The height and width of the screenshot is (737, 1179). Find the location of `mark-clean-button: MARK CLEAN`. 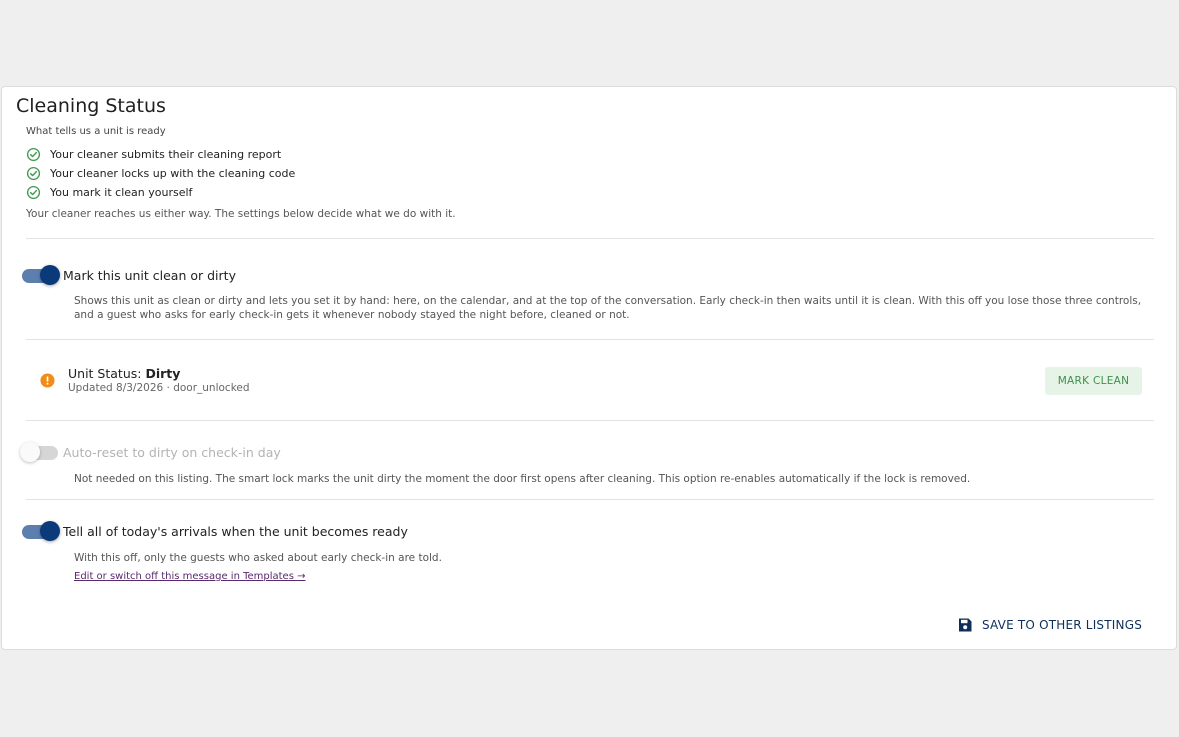

mark-clean-button: MARK CLEAN is located at coordinates (1093, 381).